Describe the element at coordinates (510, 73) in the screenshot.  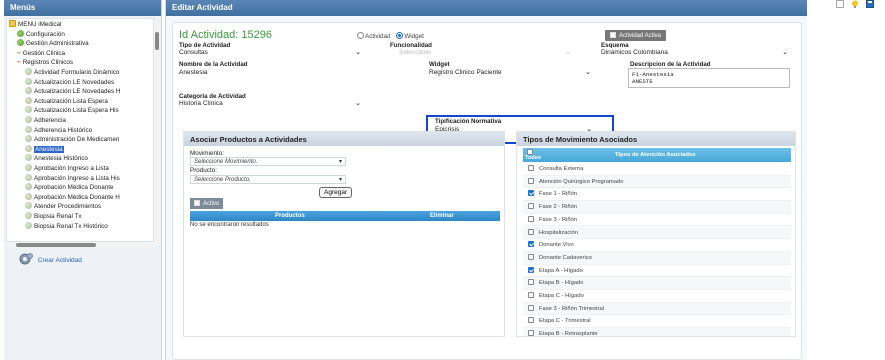
I see `widget-select: Registro Clinico Paciente ⌄` at that location.